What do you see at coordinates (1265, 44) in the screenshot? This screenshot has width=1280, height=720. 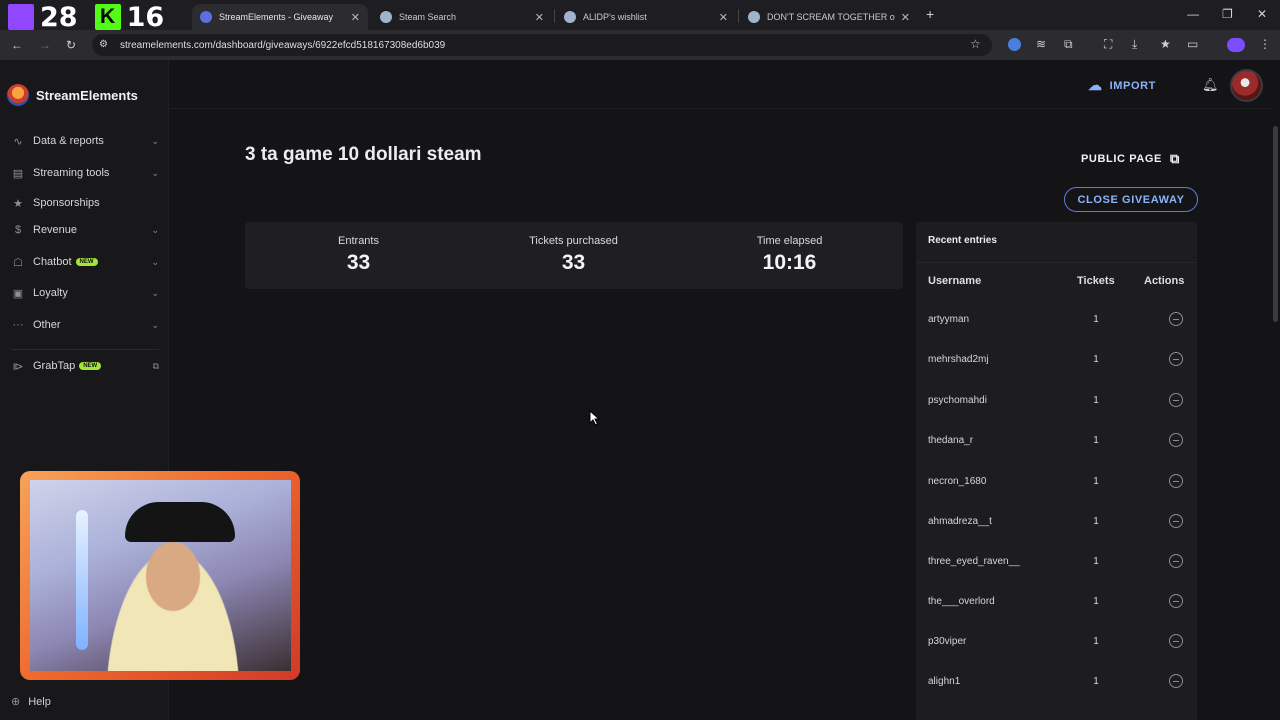 I see `browser-menu-icon: ⋮` at bounding box center [1265, 44].